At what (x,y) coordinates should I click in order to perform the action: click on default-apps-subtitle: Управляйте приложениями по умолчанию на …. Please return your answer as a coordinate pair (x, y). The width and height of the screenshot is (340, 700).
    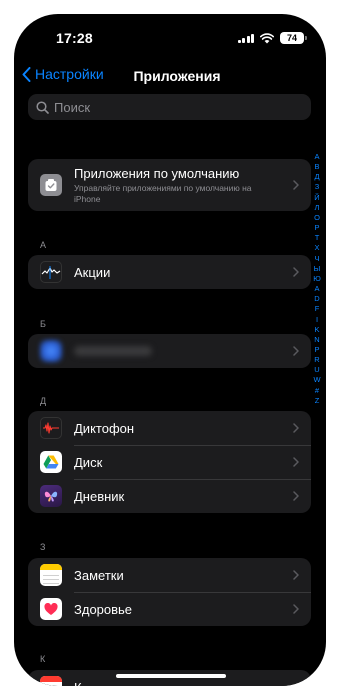
    Looking at the image, I should click on (163, 193).